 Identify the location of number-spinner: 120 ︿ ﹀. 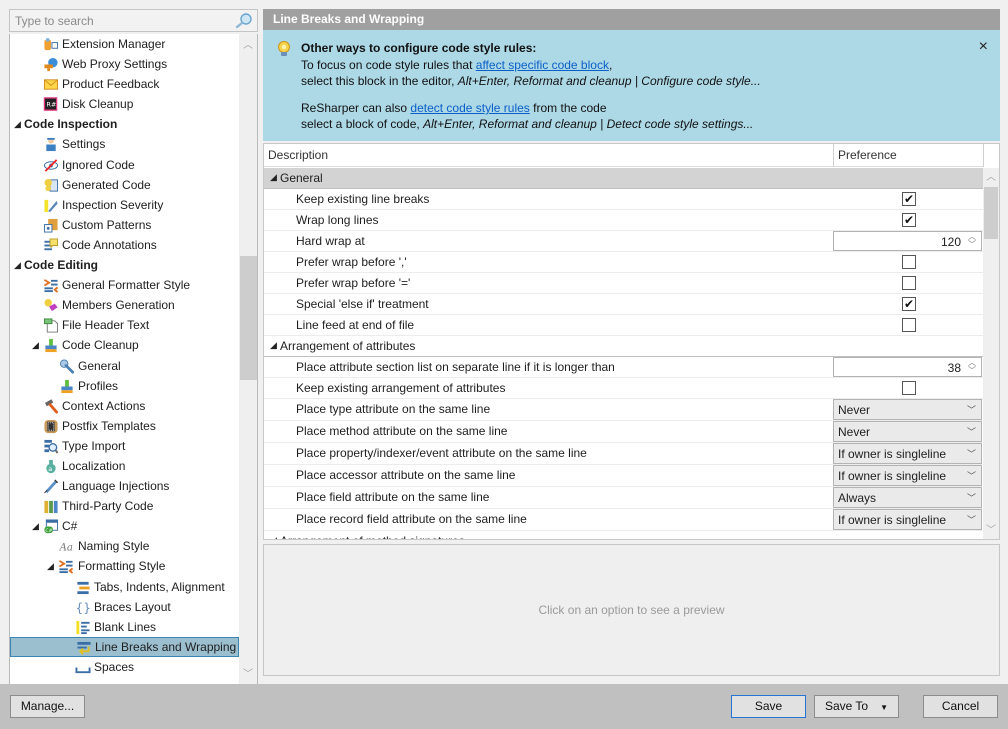
(907, 241).